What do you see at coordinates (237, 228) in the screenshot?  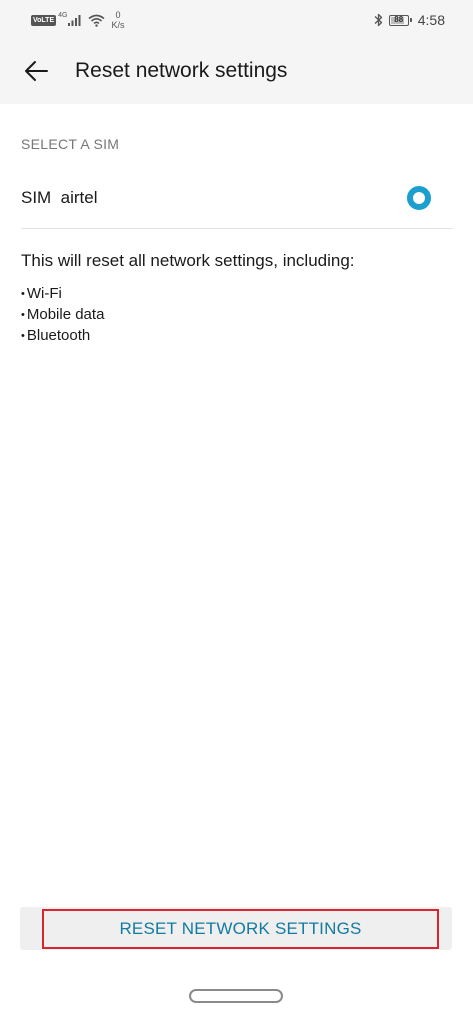 I see `divider` at bounding box center [237, 228].